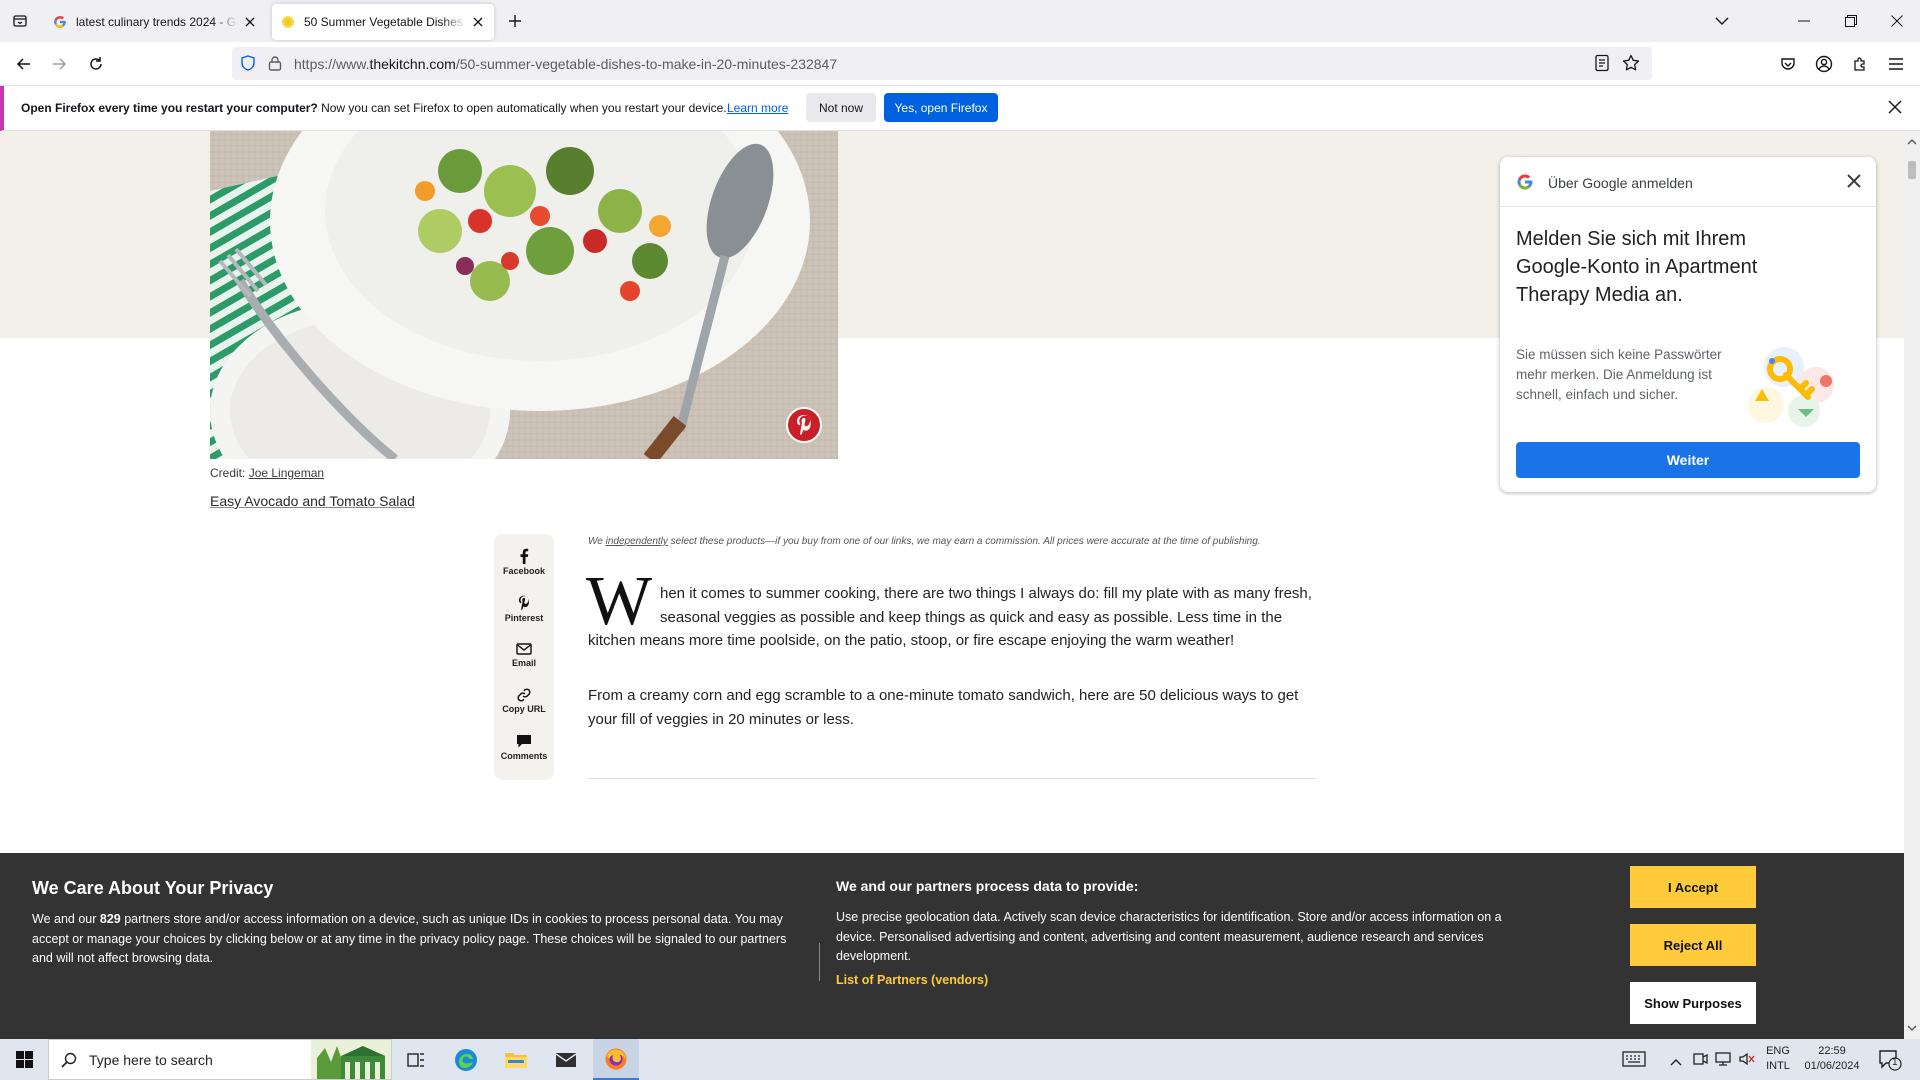 The width and height of the screenshot is (1920, 1080). What do you see at coordinates (20, 21) in the screenshot?
I see `tab-list-icon` at bounding box center [20, 21].